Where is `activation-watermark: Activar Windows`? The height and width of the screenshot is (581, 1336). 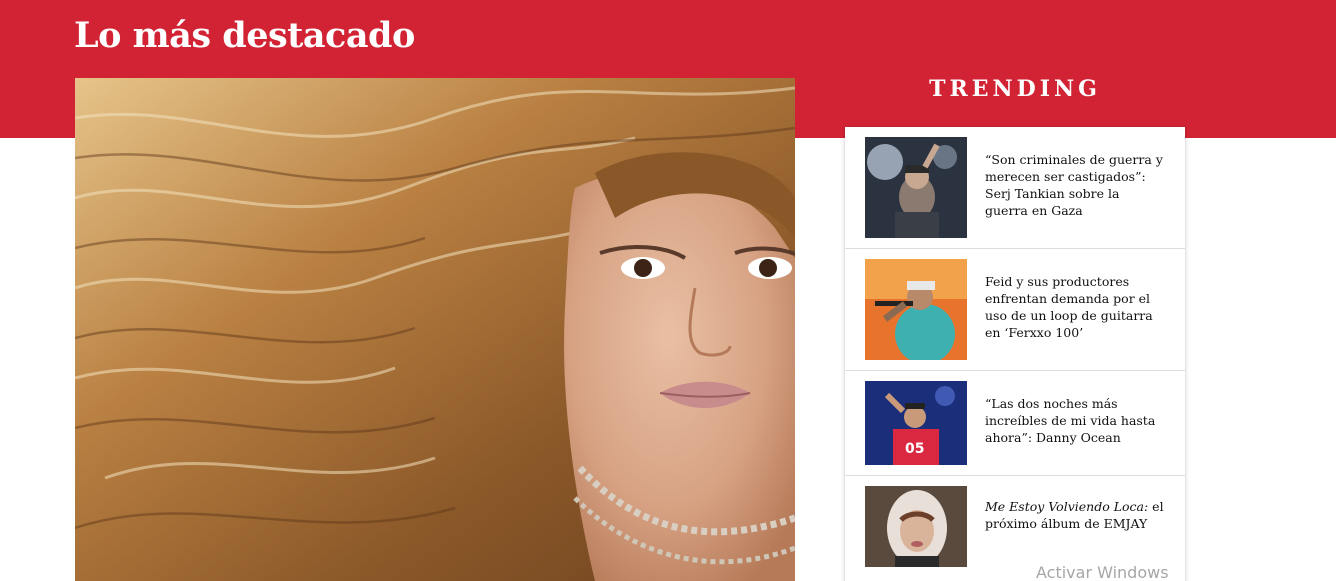
activation-watermark: Activar Windows is located at coordinates (1102, 572).